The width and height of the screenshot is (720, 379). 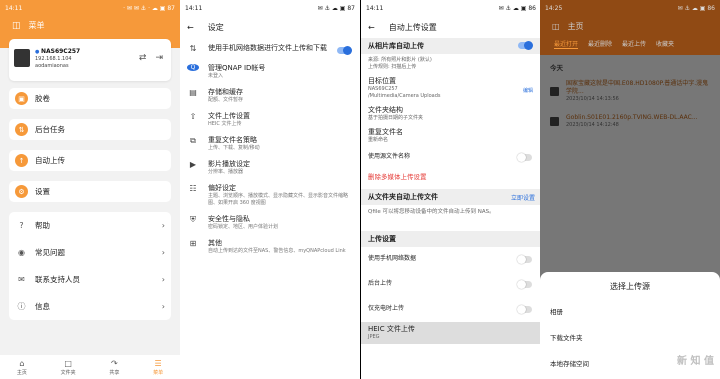 What do you see at coordinates (90, 252) in the screenshot?
I see `menu-item-faq: ◉ 常见问题 ›` at bounding box center [90, 252].